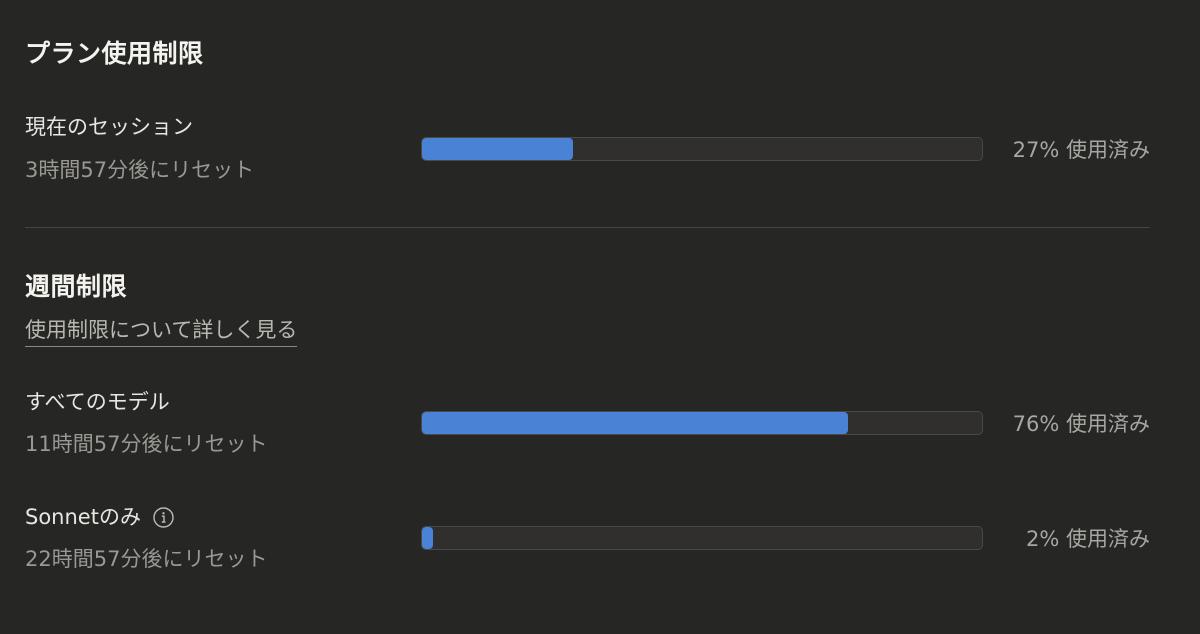  Describe the element at coordinates (1088, 539) in the screenshot. I see `sonnet-only-percent: 2% 使用済み` at that location.